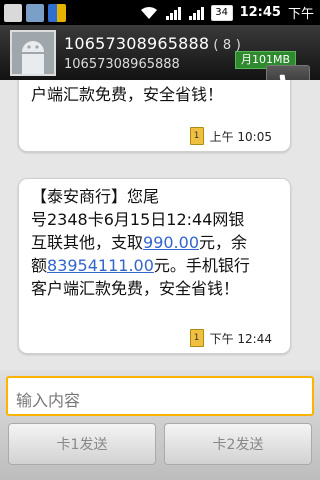 The width and height of the screenshot is (320, 480). Describe the element at coordinates (135, 288) in the screenshot. I see `message-line: 客户端汇款免费，安全省钱！` at that location.